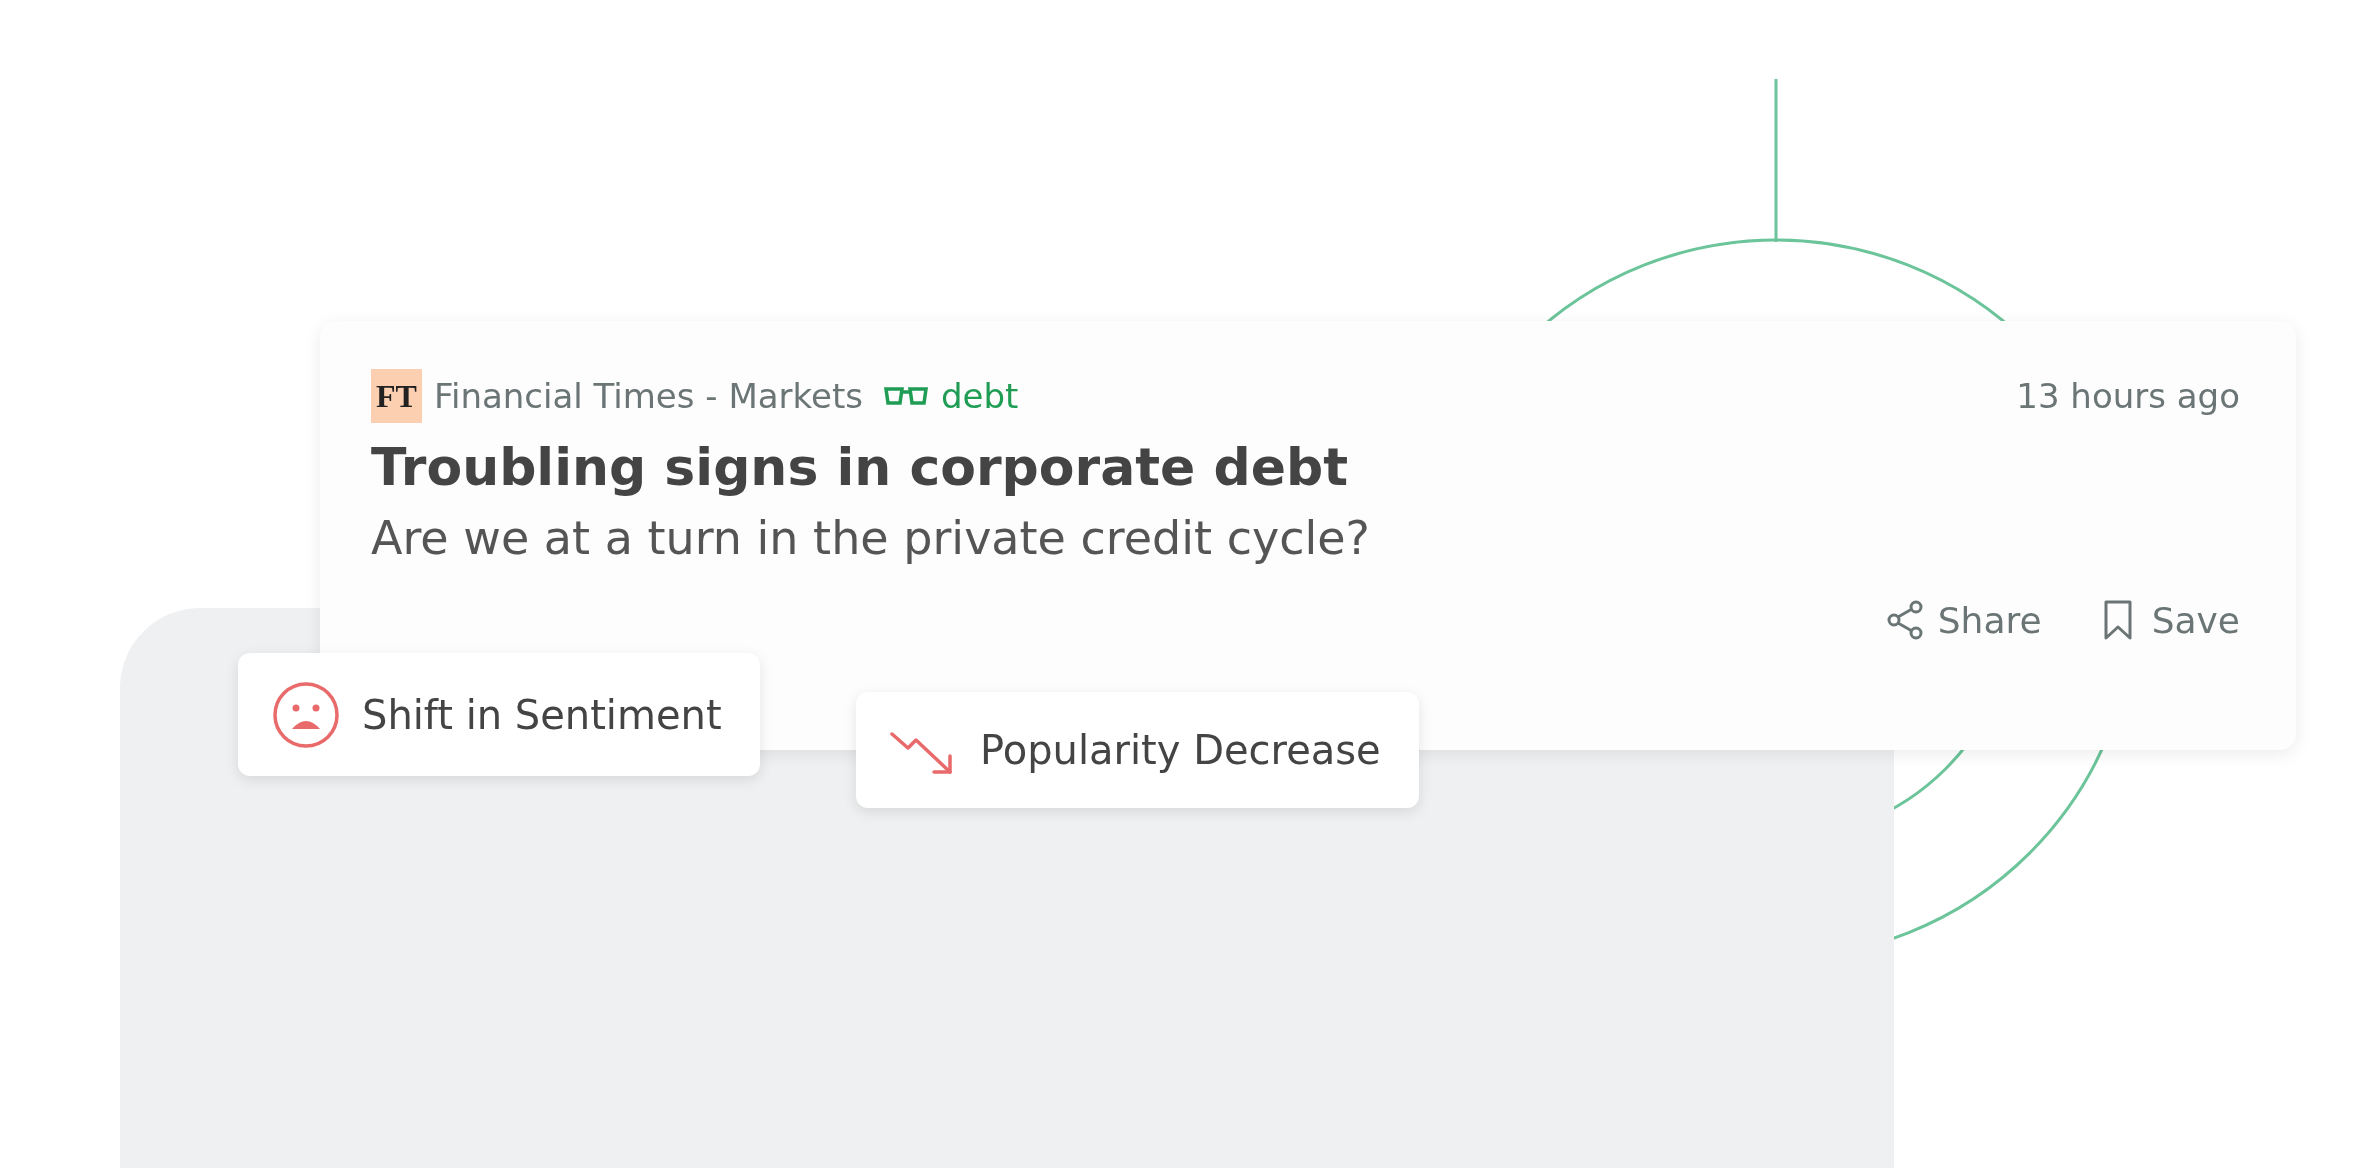 This screenshot has width=2376, height=1168. What do you see at coordinates (1305, 467) in the screenshot?
I see `article-title: Troubling signs in corporate debt` at bounding box center [1305, 467].